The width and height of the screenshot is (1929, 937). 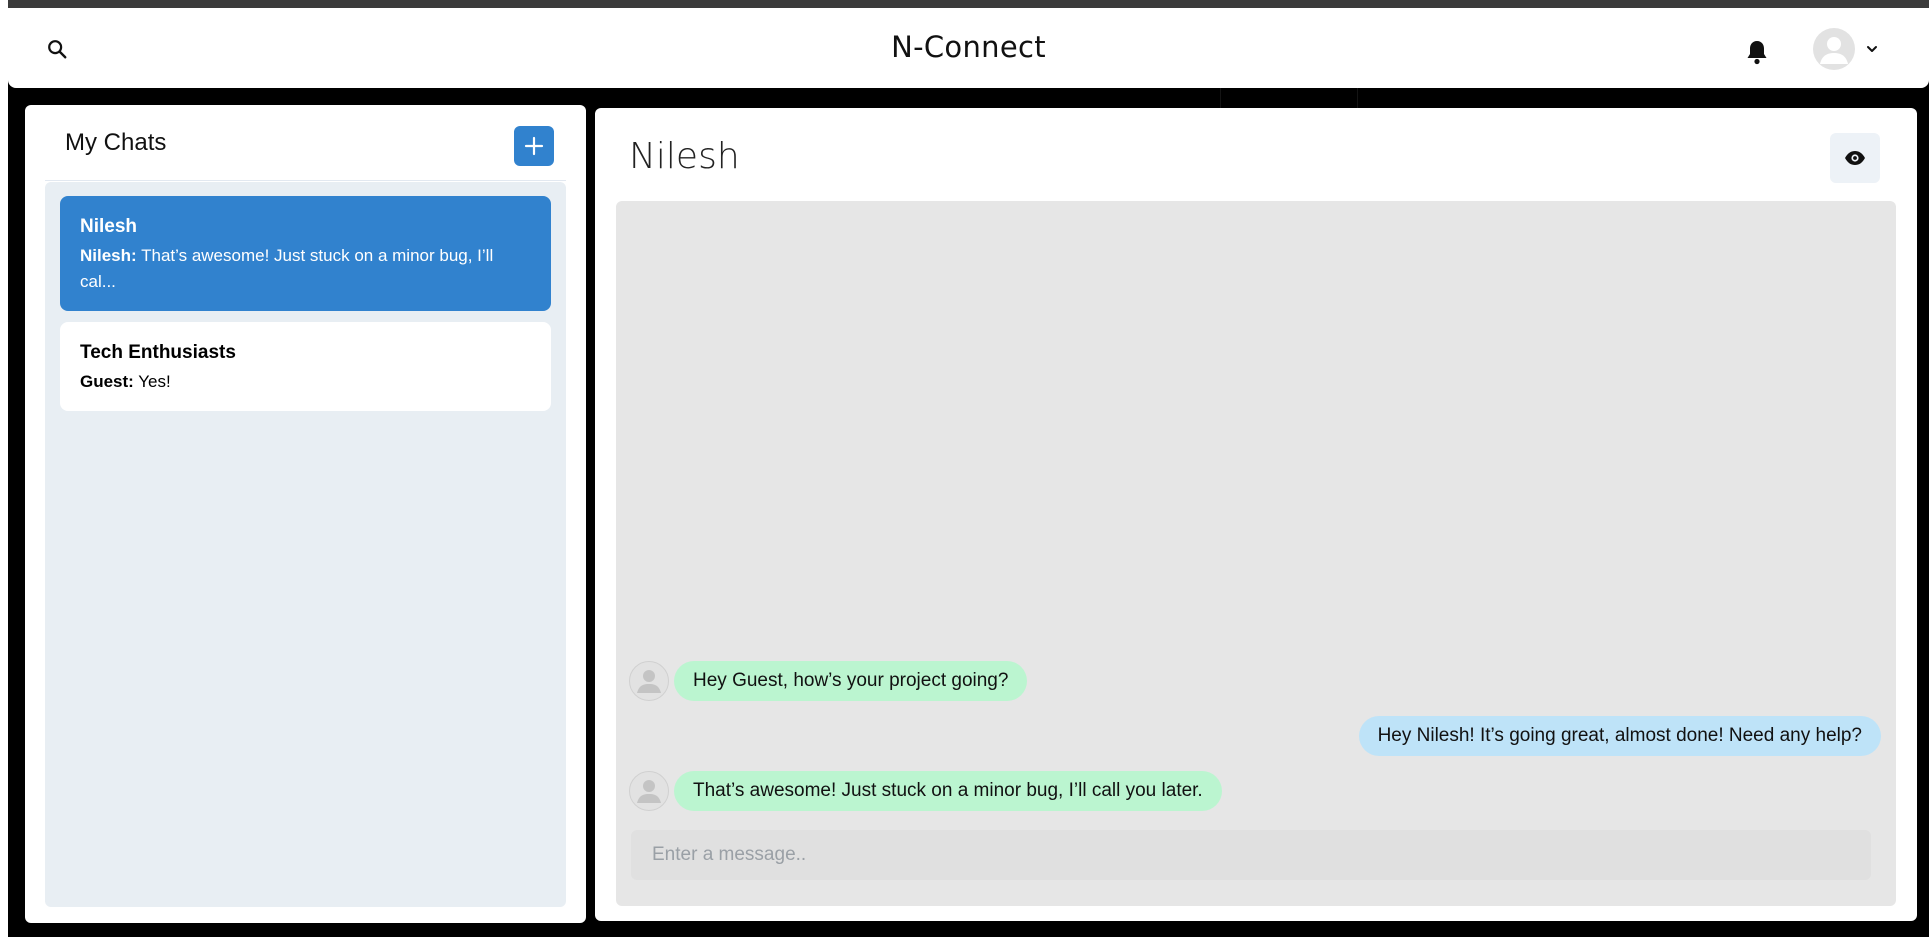 I want to click on chat-latest-message: Guest: Yes!, so click(x=305, y=382).